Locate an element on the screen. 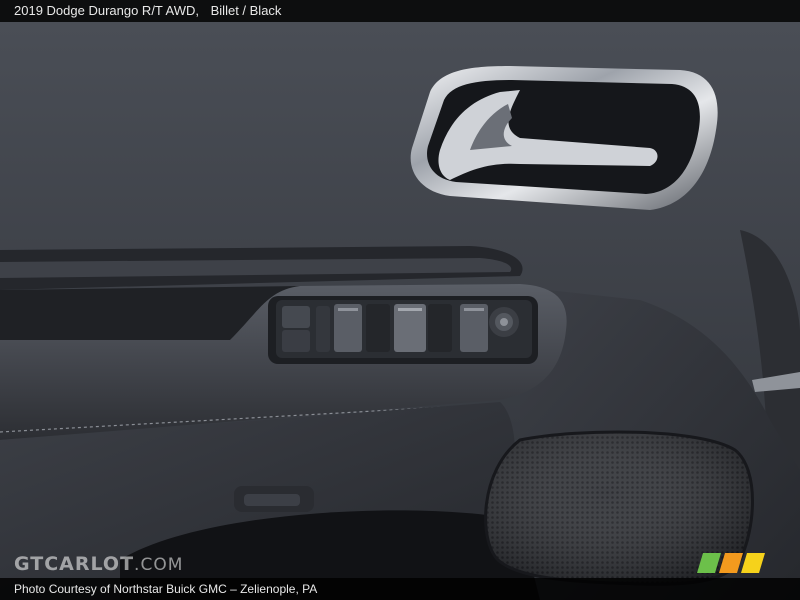  vehicle-title: 2019 Dodge Durango R/T AWD, is located at coordinates (106, 10).